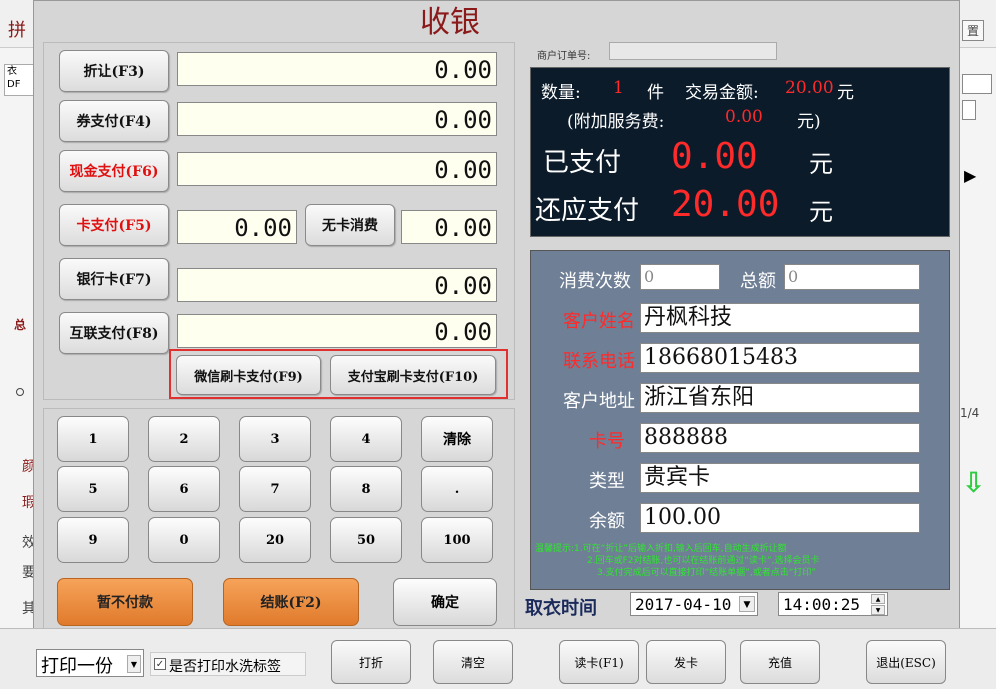  Describe the element at coordinates (707, 573) in the screenshot. I see `tip-line: 3.支付完成后可以直接打印“结账单据”,或者点击“打印”` at that location.